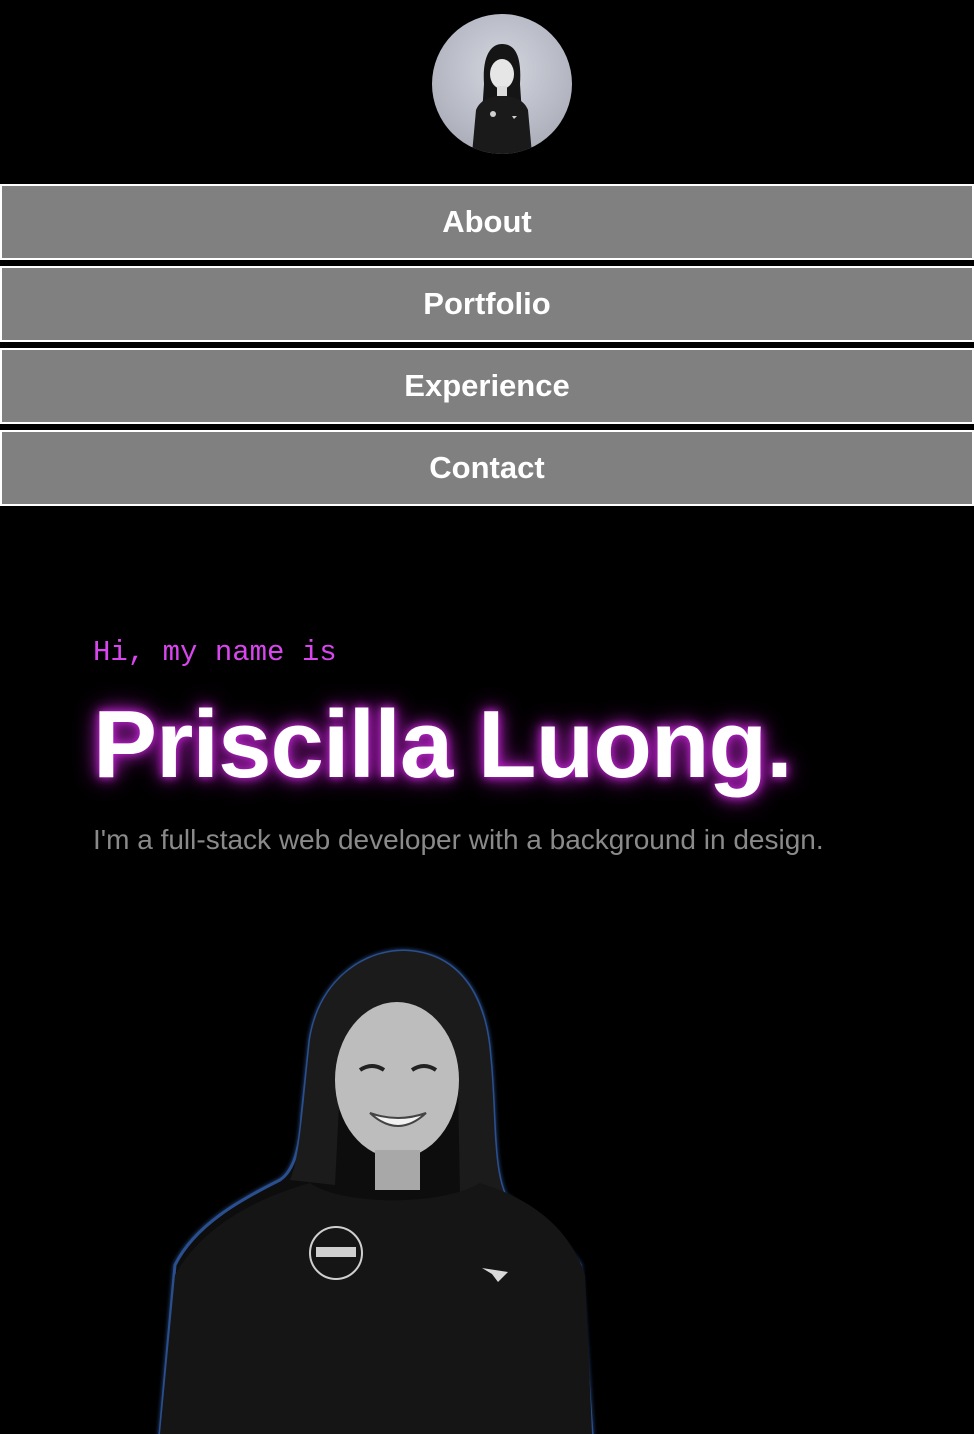 The image size is (974, 1434). Describe the element at coordinates (487, 304) in the screenshot. I see `nav-item-portfolio: Portfolio` at that location.